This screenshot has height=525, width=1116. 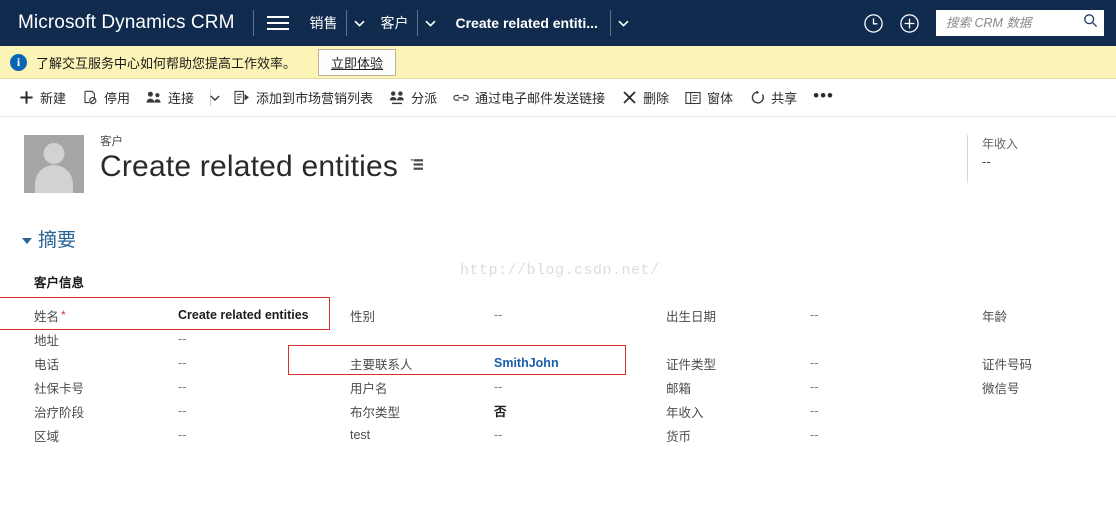 I want to click on recent-clock-icon, so click(x=873, y=23).